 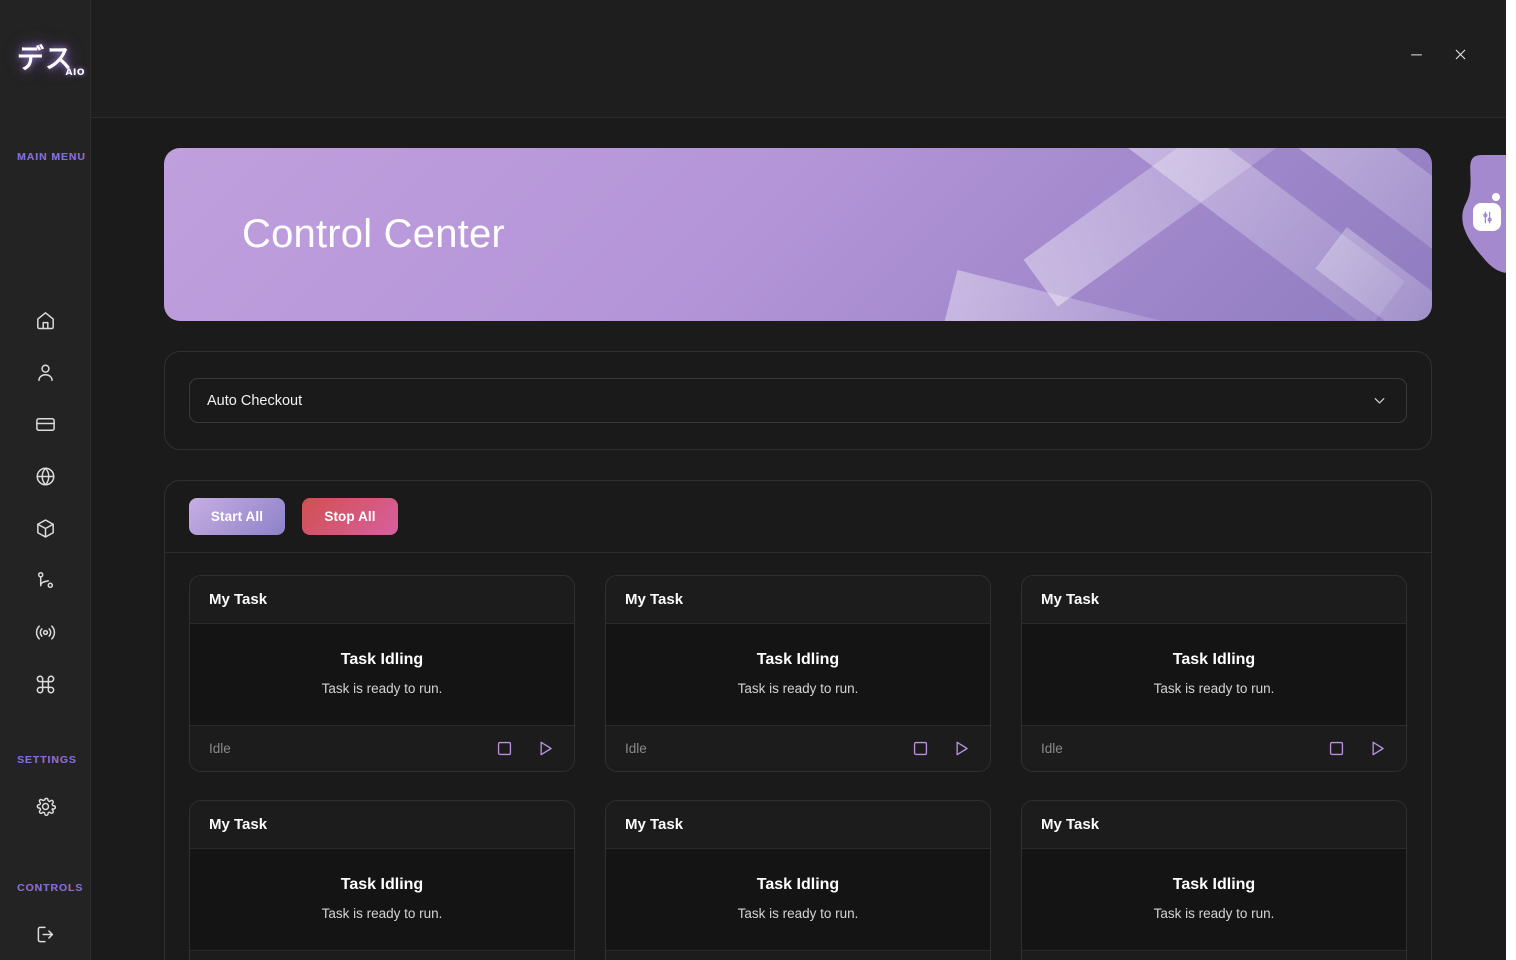 What do you see at coordinates (1487, 217) in the screenshot?
I see `sliders-icon` at bounding box center [1487, 217].